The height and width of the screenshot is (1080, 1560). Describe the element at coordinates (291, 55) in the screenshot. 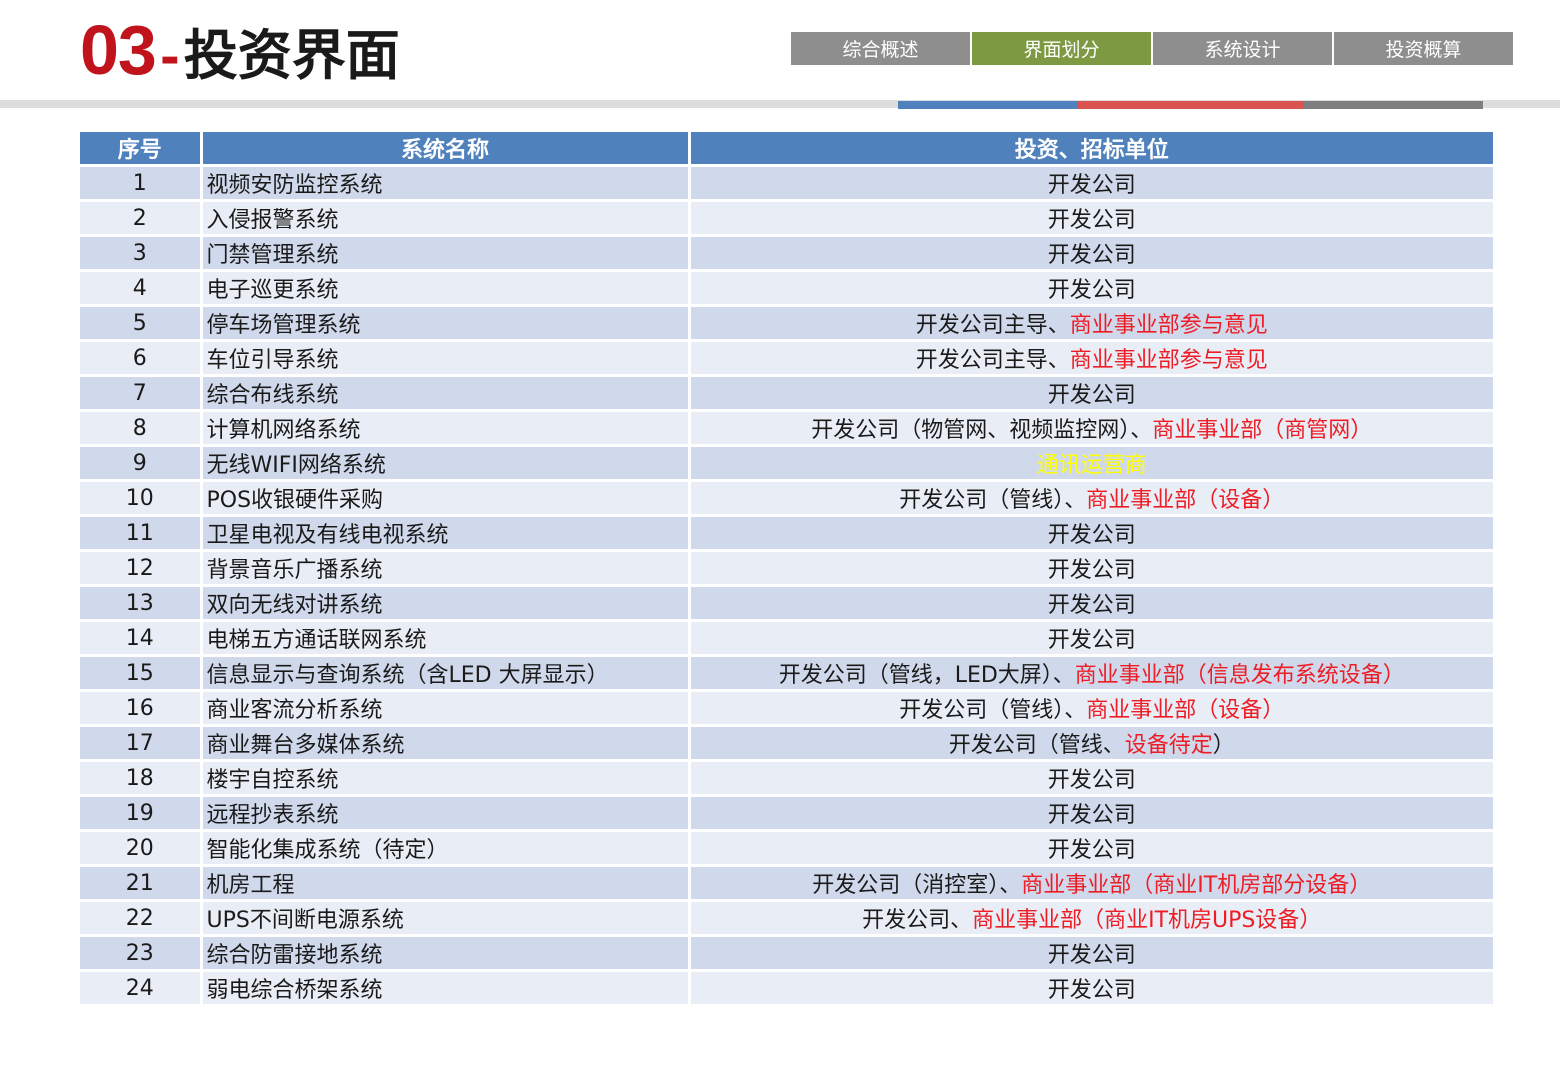

I see `section-title: 投资界面` at that location.